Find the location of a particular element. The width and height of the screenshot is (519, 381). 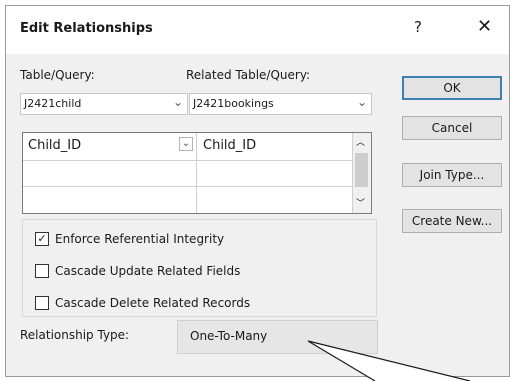

callout-pointer is located at coordinates (389, 360).